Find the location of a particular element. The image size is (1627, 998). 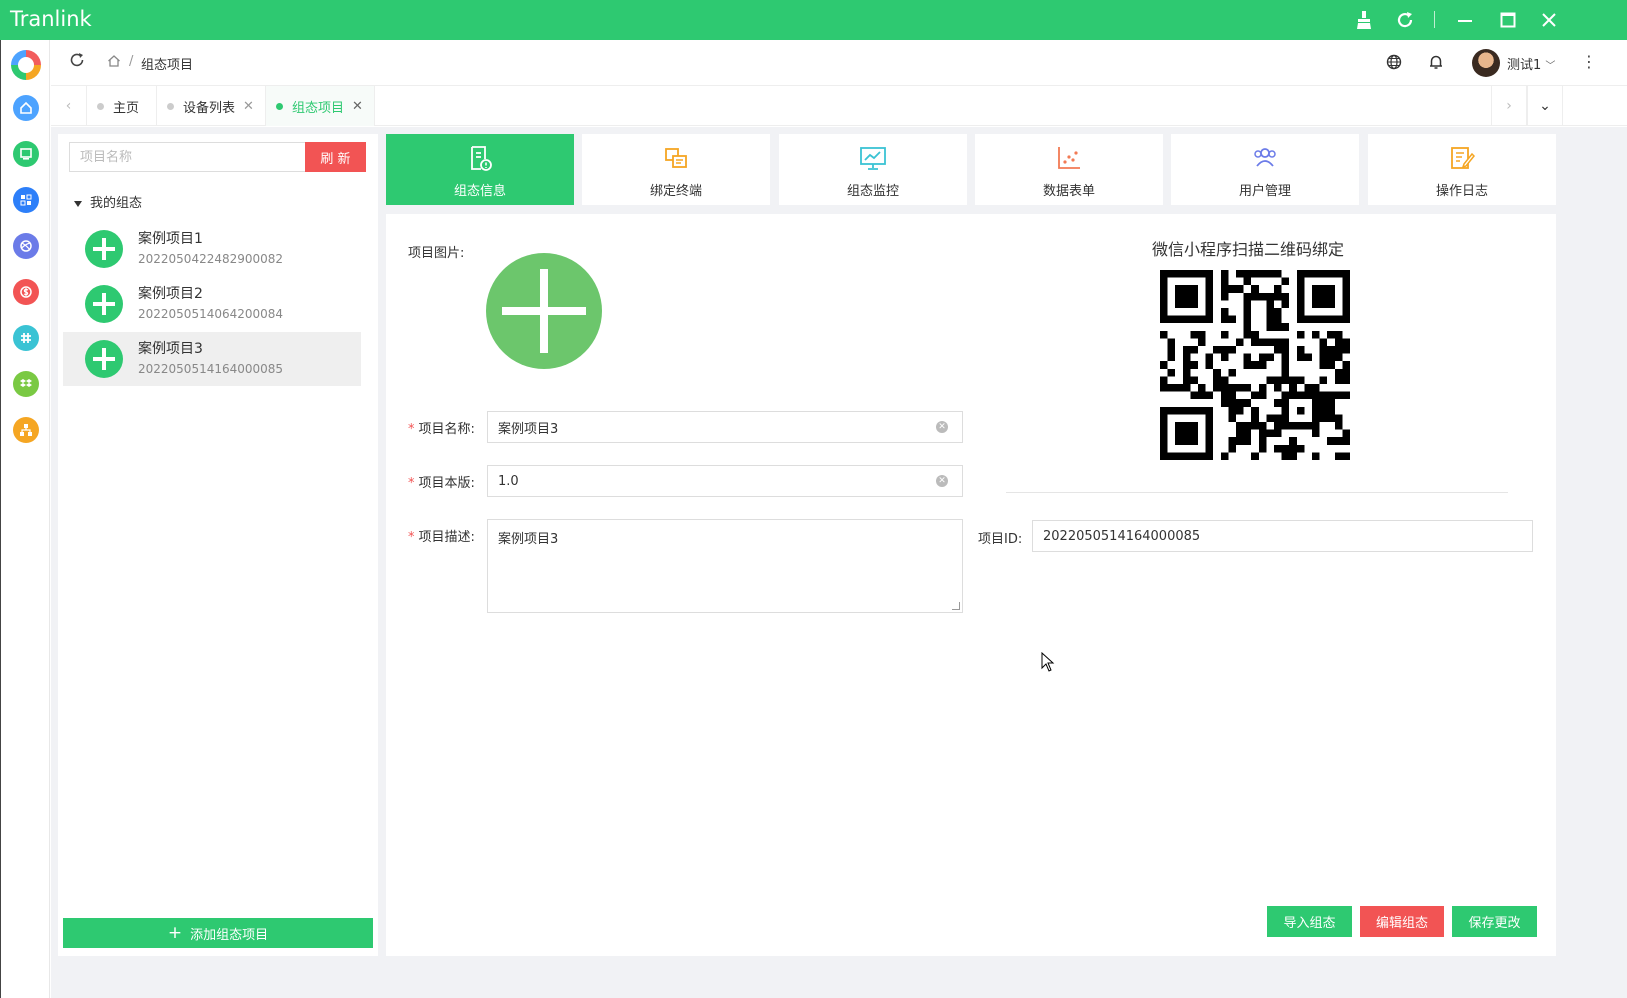

tab-menu-chevron-icon: ⌄ is located at coordinates (1545, 106).